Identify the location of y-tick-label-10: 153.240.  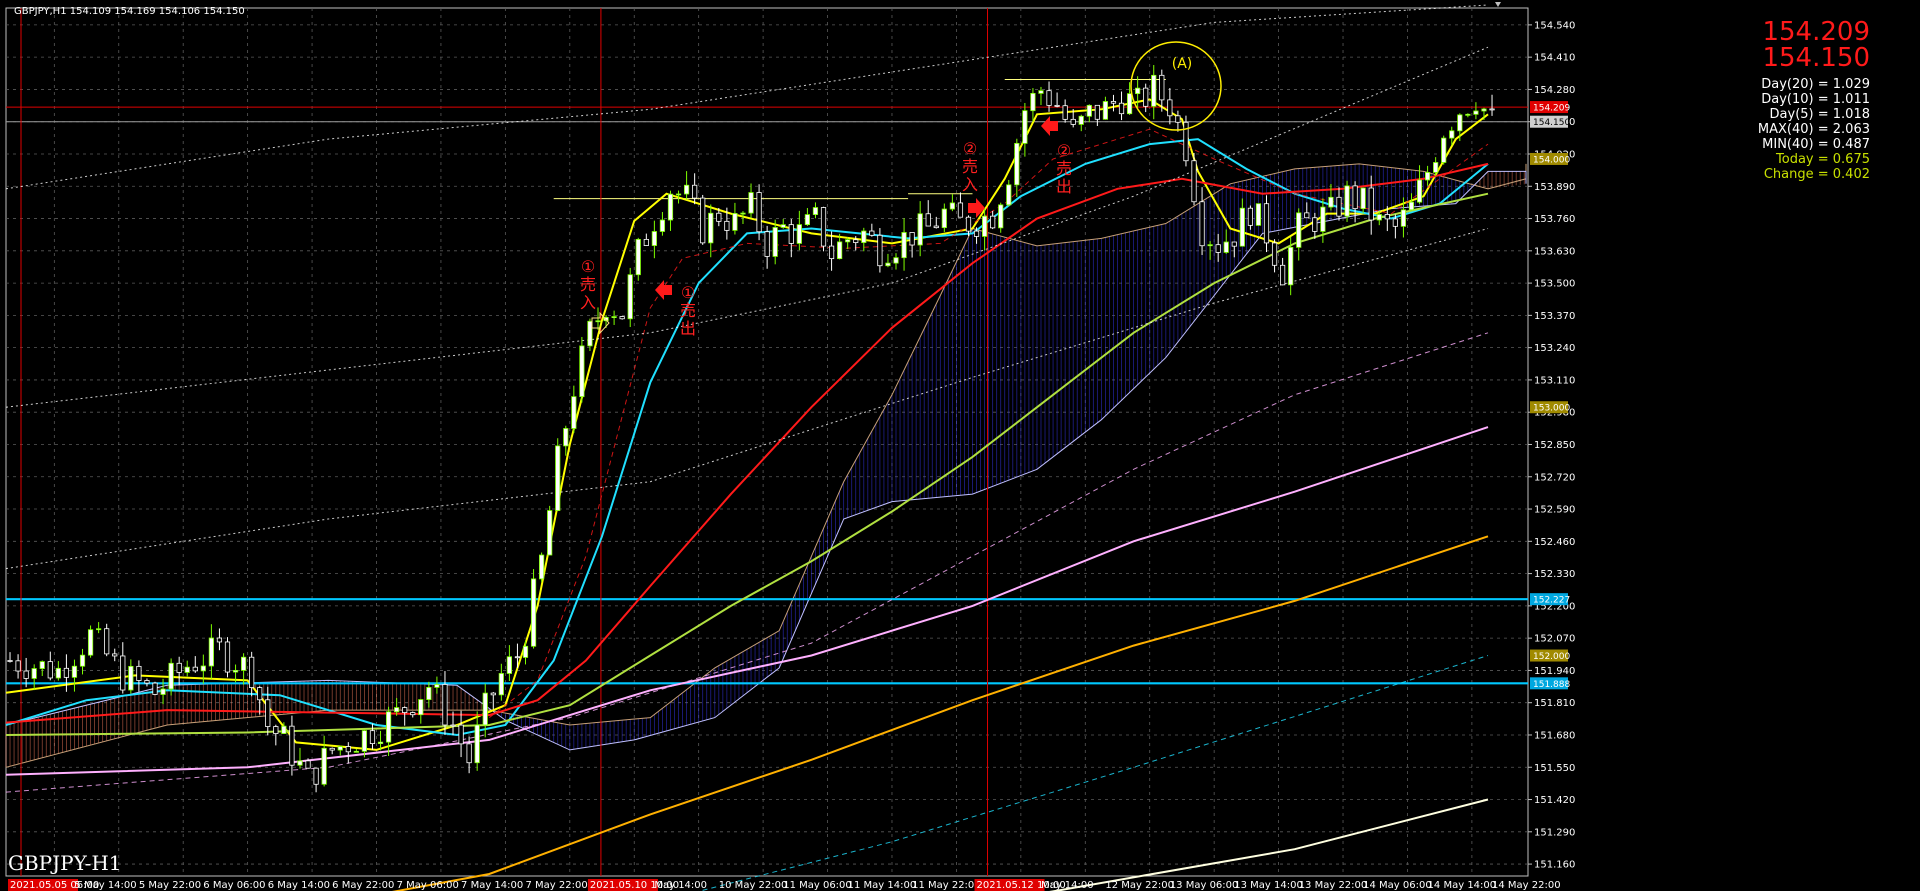
(1554, 348).